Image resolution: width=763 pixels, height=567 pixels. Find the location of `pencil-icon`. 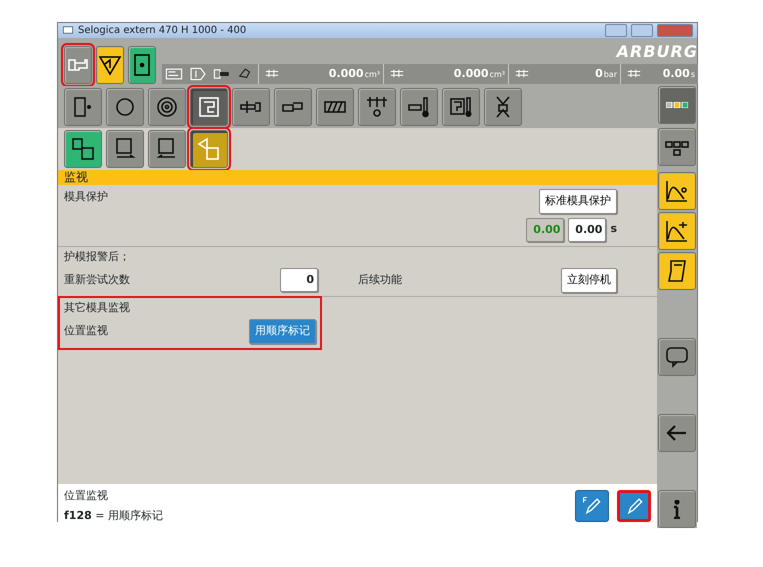

pencil-icon is located at coordinates (592, 506).